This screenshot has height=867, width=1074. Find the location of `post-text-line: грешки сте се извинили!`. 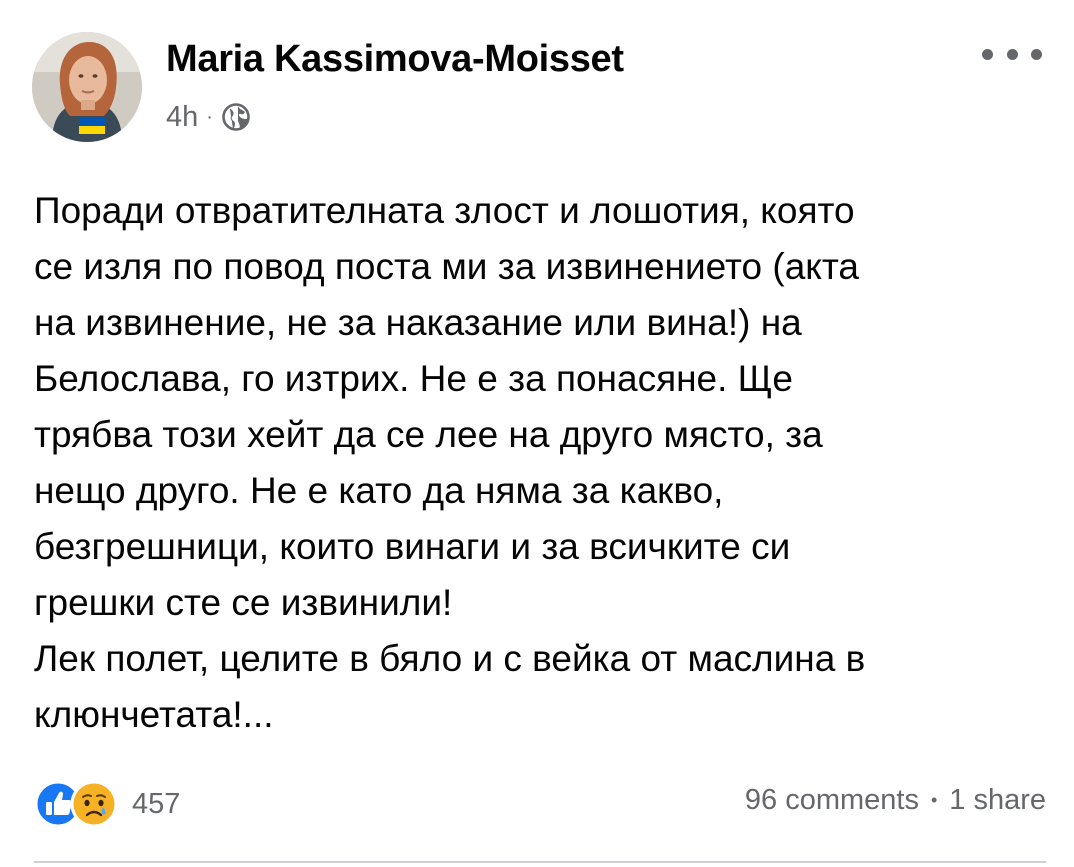

post-text-line: грешки сте се извинили! is located at coordinates (243, 602).